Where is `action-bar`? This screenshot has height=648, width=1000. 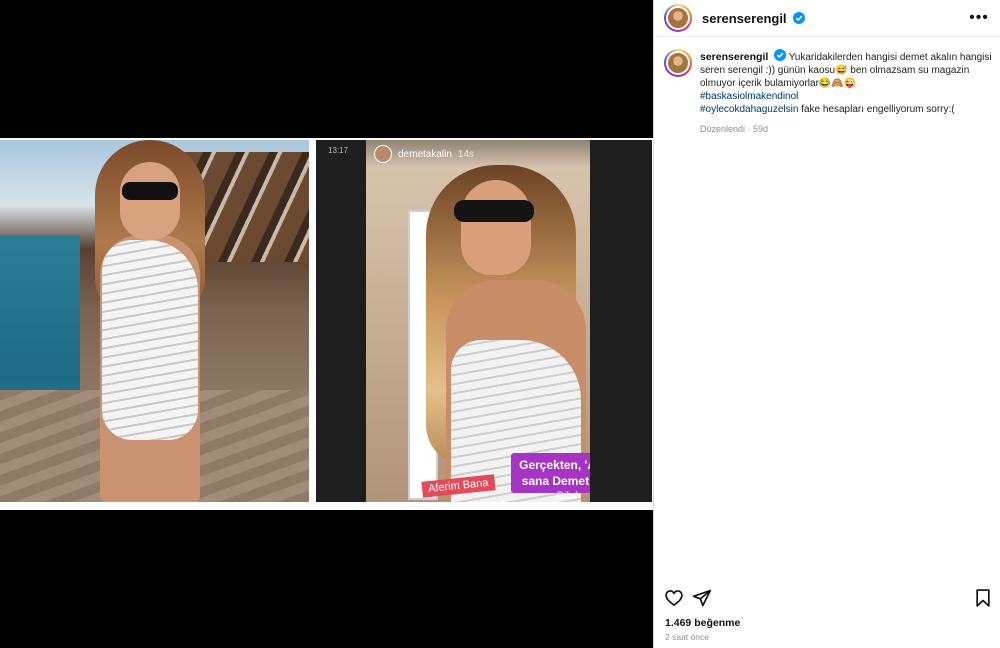 action-bar is located at coordinates (827, 598).